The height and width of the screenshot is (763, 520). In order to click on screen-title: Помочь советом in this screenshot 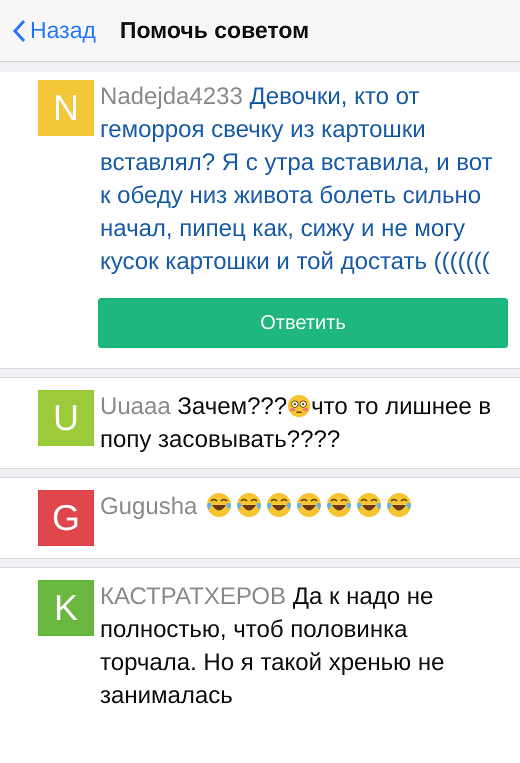, I will do `click(215, 31)`.